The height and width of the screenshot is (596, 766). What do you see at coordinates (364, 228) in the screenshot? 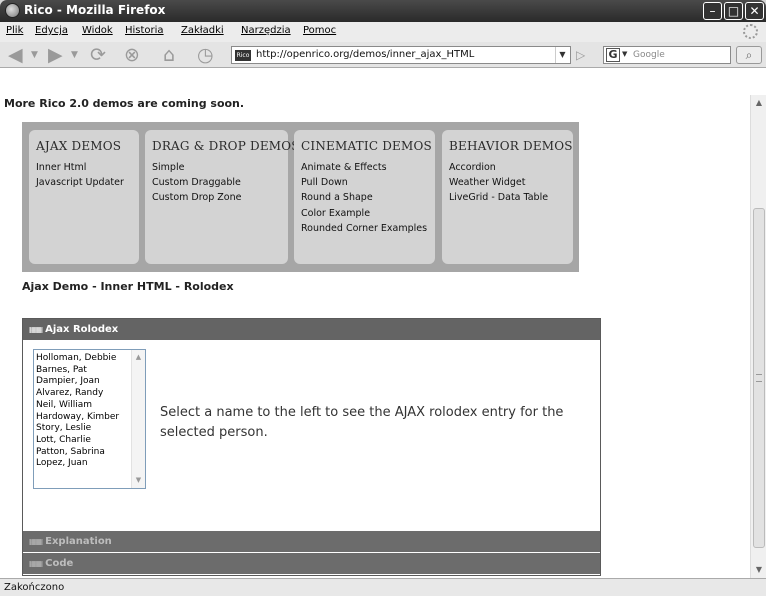
I see `demo-link-rounded-corner-examples: Rounded Corner Examples` at bounding box center [364, 228].